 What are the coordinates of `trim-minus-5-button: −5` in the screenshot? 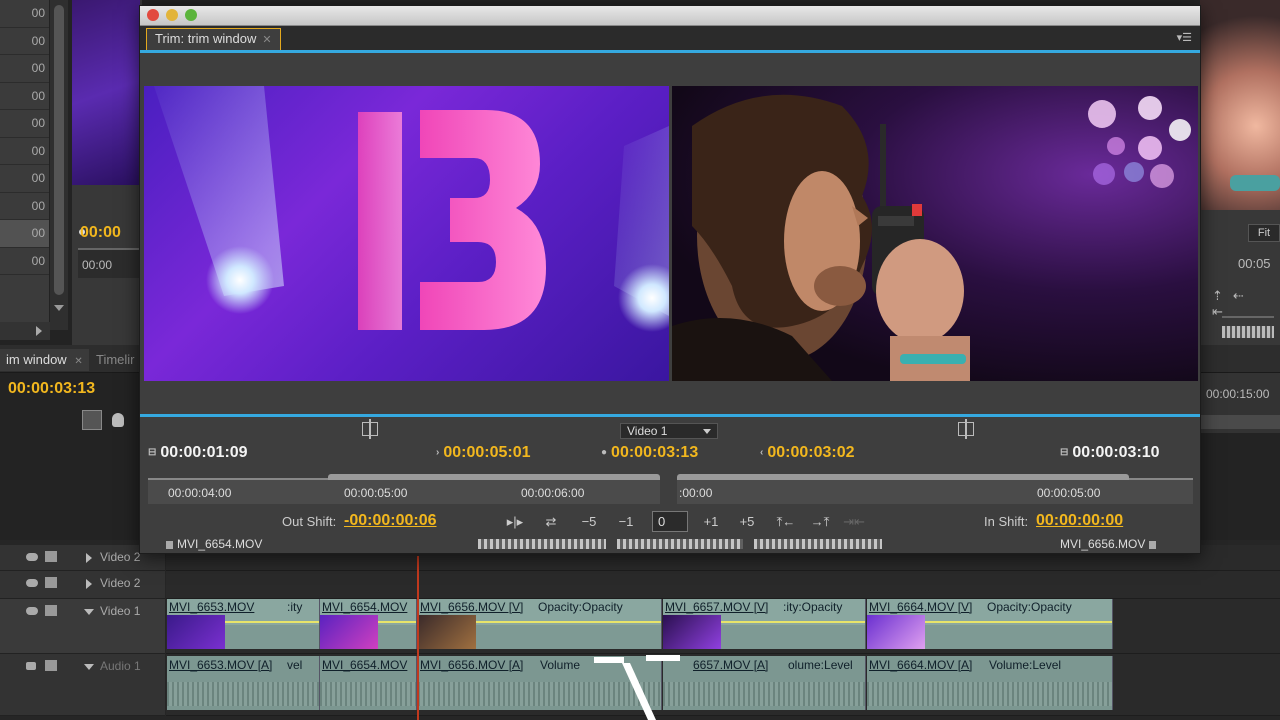 It's located at (589, 522).